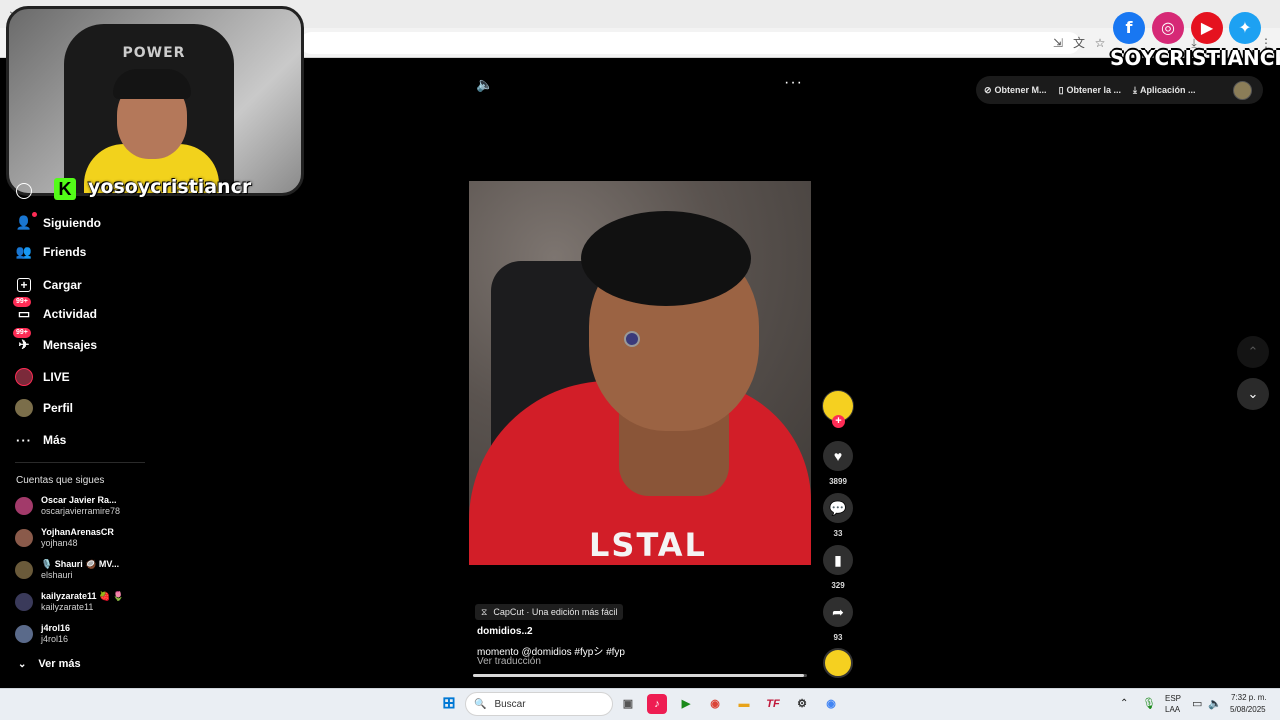 This screenshot has height=720, width=1280. Describe the element at coordinates (838, 585) in the screenshot. I see `save-count: 329` at that location.